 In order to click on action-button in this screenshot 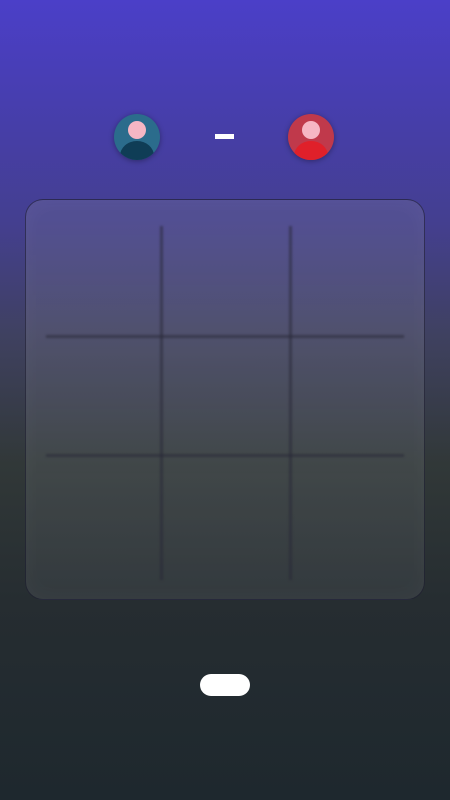, I will do `click(225, 685)`.